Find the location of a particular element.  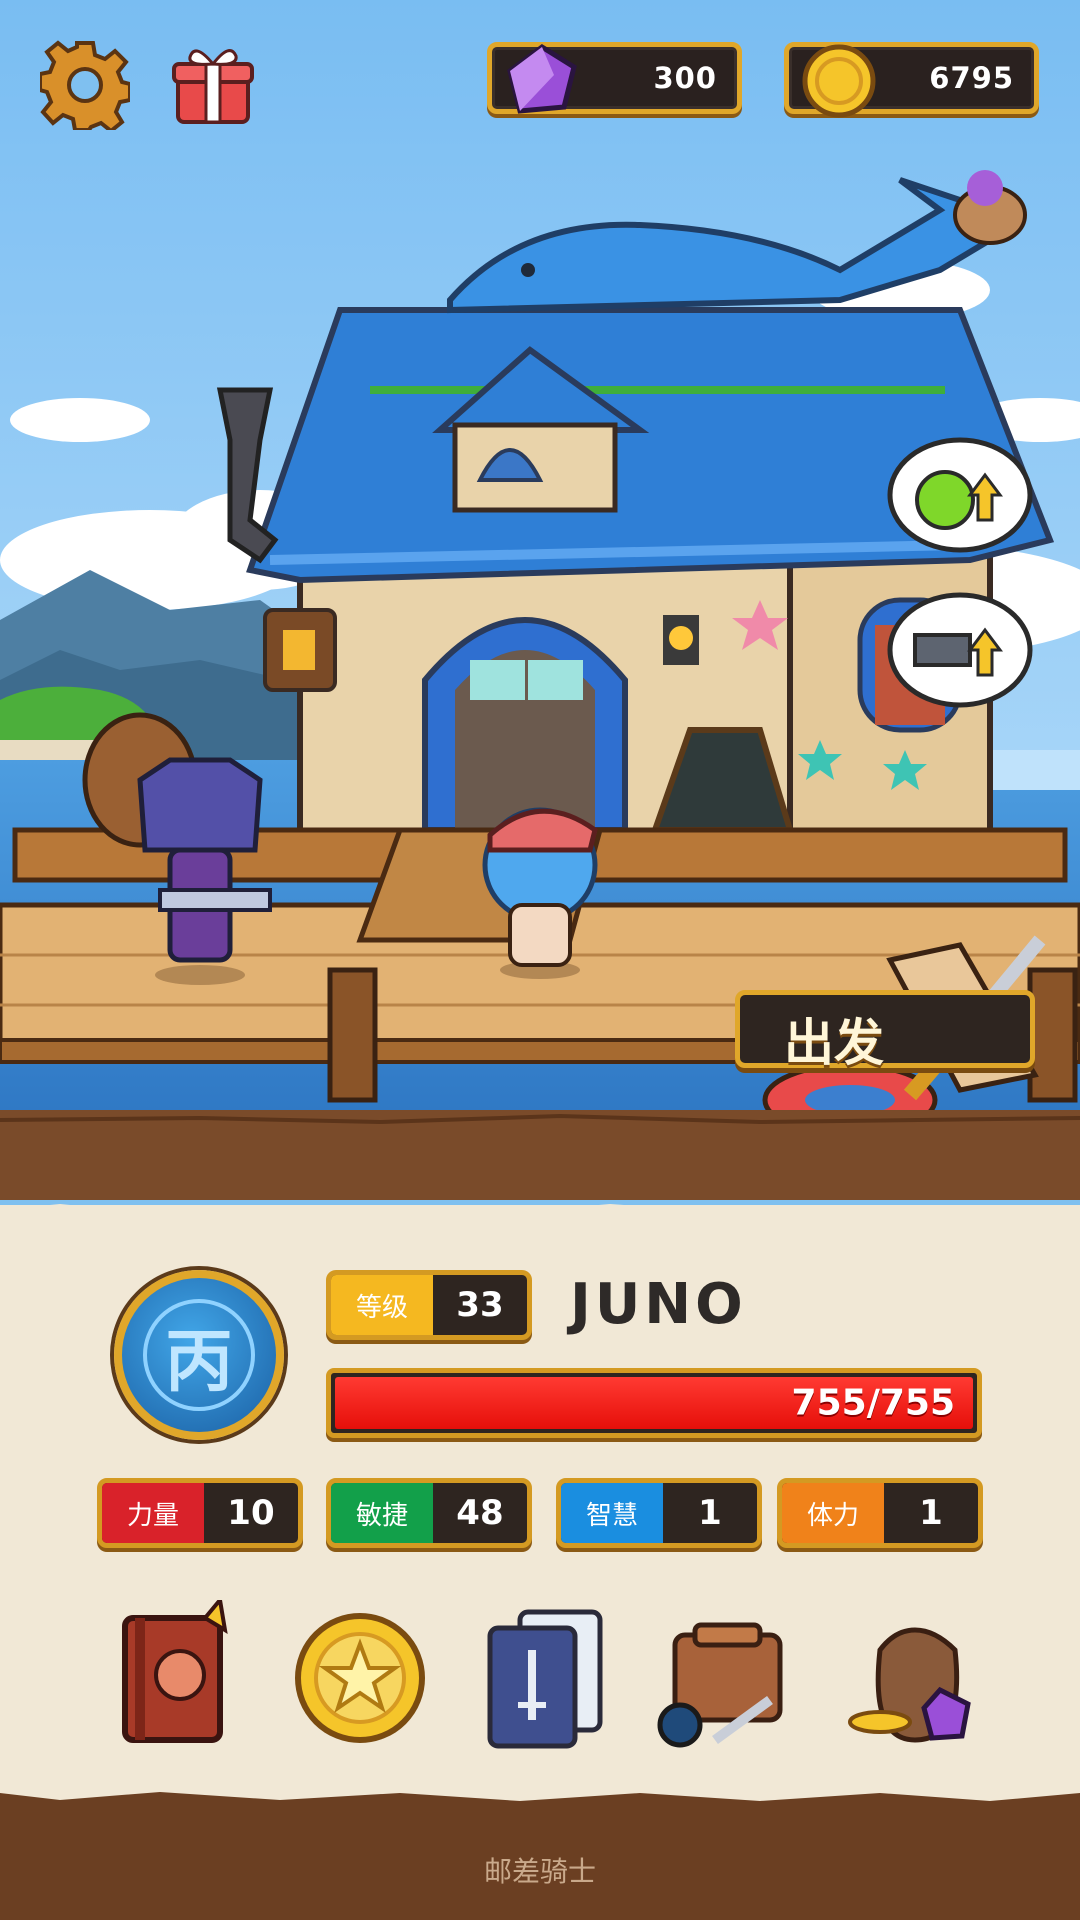

coin-counter: 6795 is located at coordinates (911, 80).